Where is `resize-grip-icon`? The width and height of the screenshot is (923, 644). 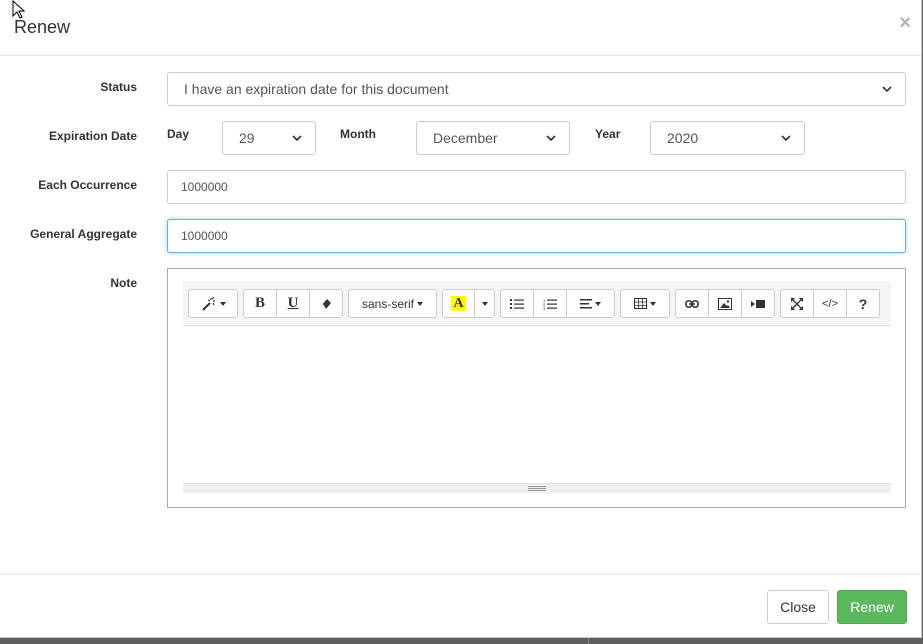 resize-grip-icon is located at coordinates (537, 488).